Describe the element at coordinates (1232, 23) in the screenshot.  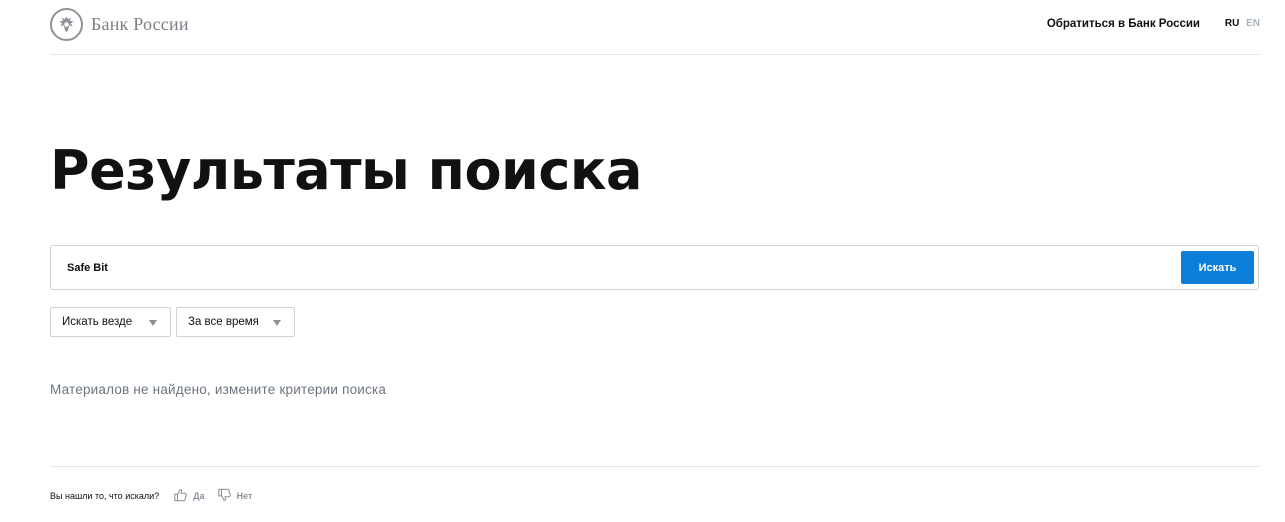
I see `lang-ru-link: RU` at that location.